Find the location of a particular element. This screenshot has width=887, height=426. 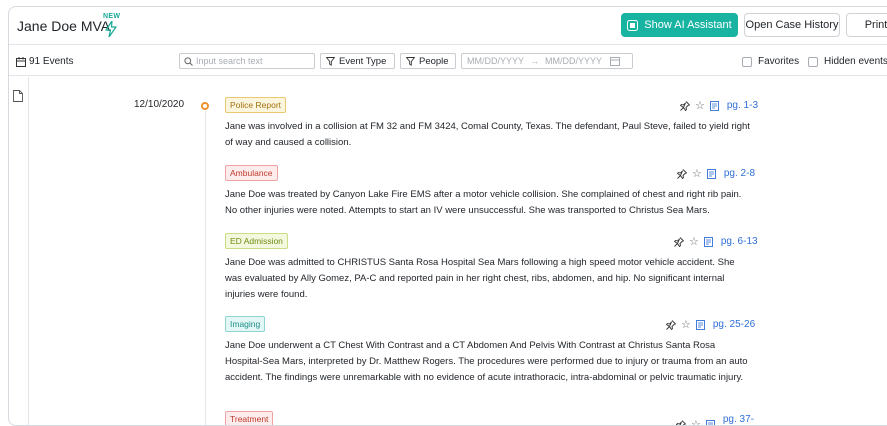

people-label: People is located at coordinates (434, 61).